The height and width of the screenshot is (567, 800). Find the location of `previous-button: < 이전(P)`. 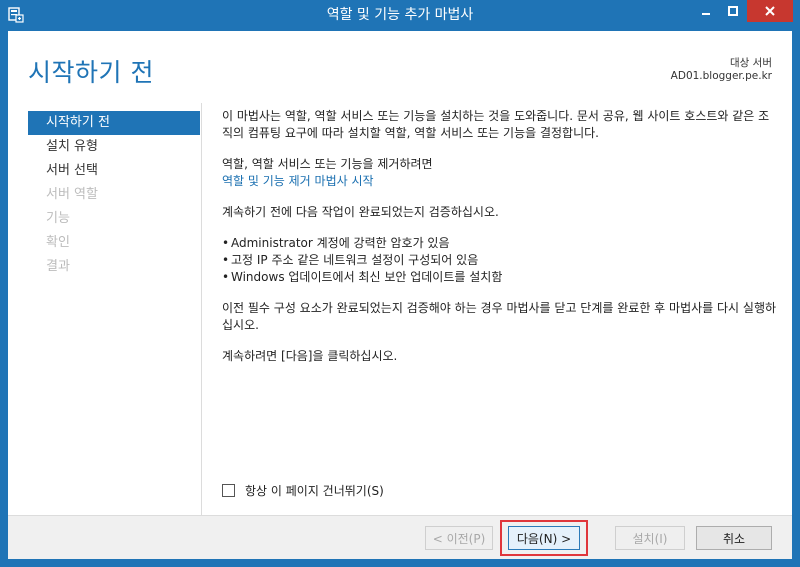

previous-button: < 이전(P) is located at coordinates (459, 538).